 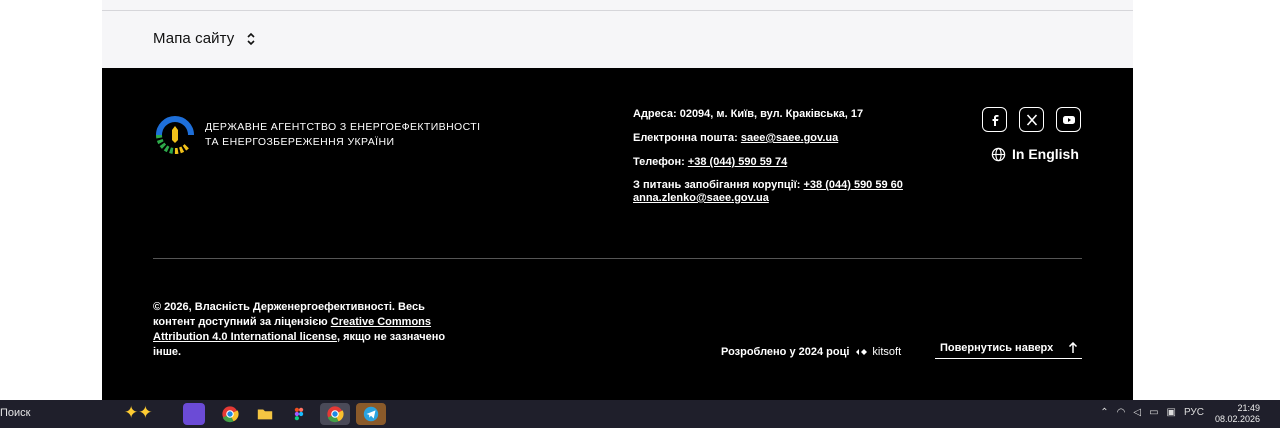 I want to click on copilot-icon, so click(x=194, y=414).